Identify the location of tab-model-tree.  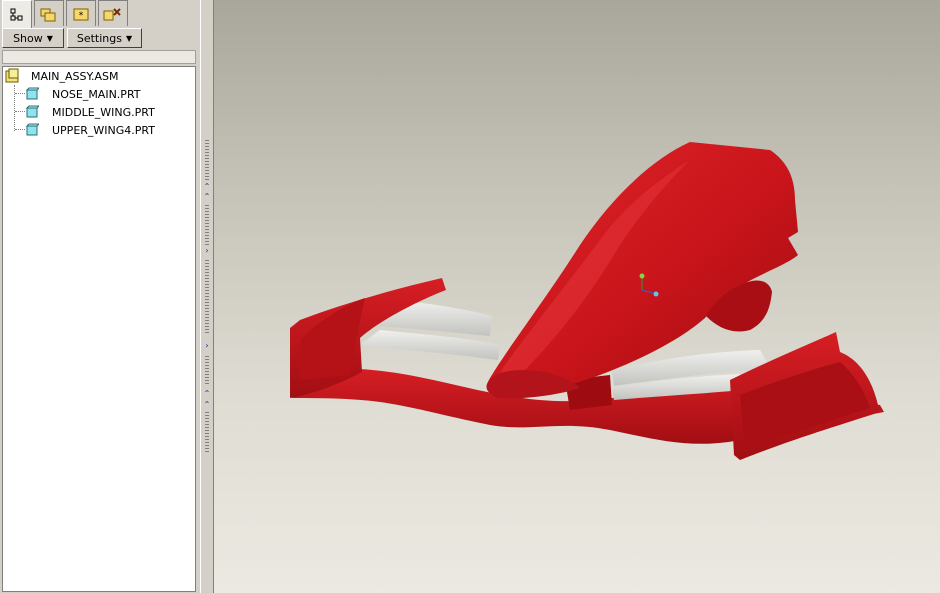
(17, 14).